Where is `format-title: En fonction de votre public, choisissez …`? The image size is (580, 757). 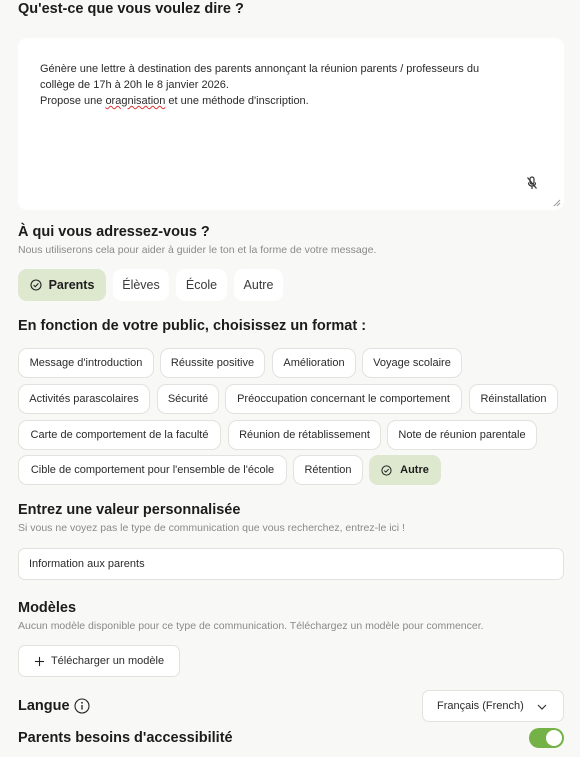
format-title: En fonction de votre public, choisissez … is located at coordinates (192, 326).